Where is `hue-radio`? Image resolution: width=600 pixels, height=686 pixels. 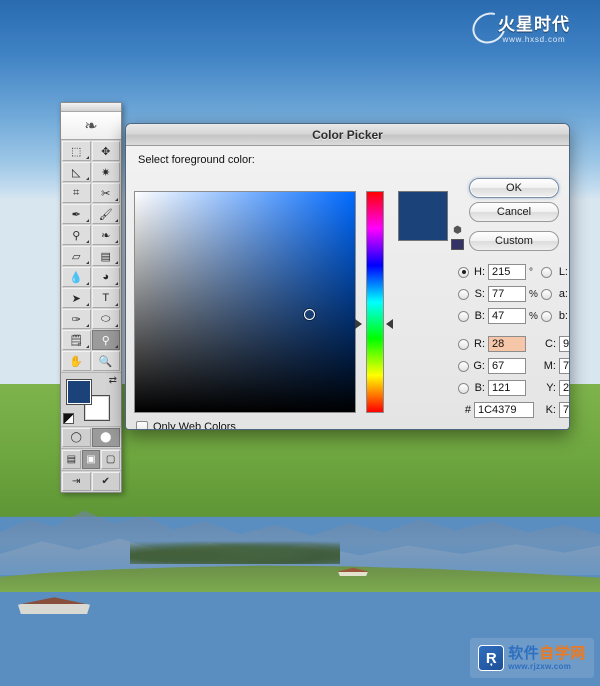 hue-radio is located at coordinates (463, 272).